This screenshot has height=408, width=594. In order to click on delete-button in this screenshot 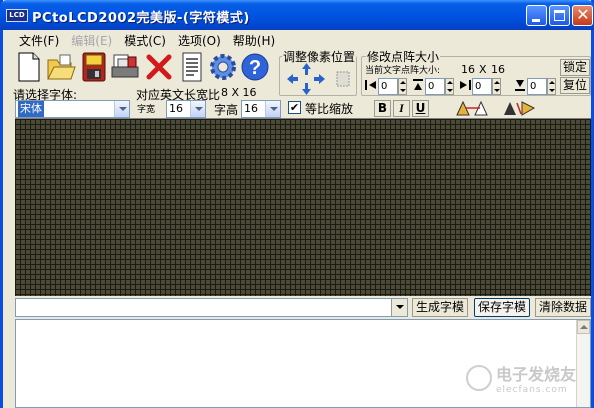, I will do `click(159, 67)`.